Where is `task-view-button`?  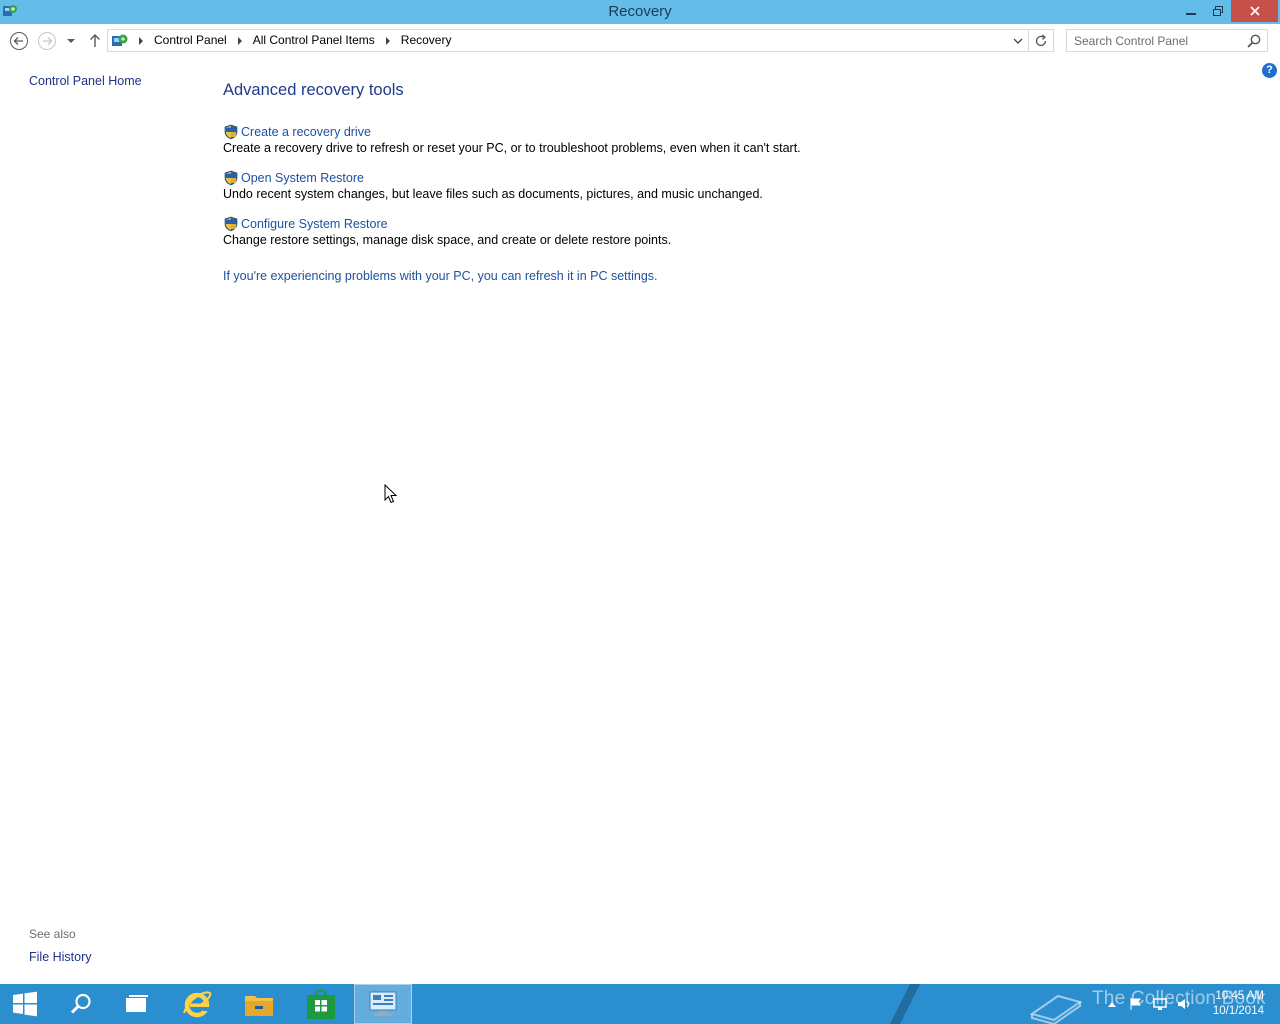
task-view-button is located at coordinates (137, 1004).